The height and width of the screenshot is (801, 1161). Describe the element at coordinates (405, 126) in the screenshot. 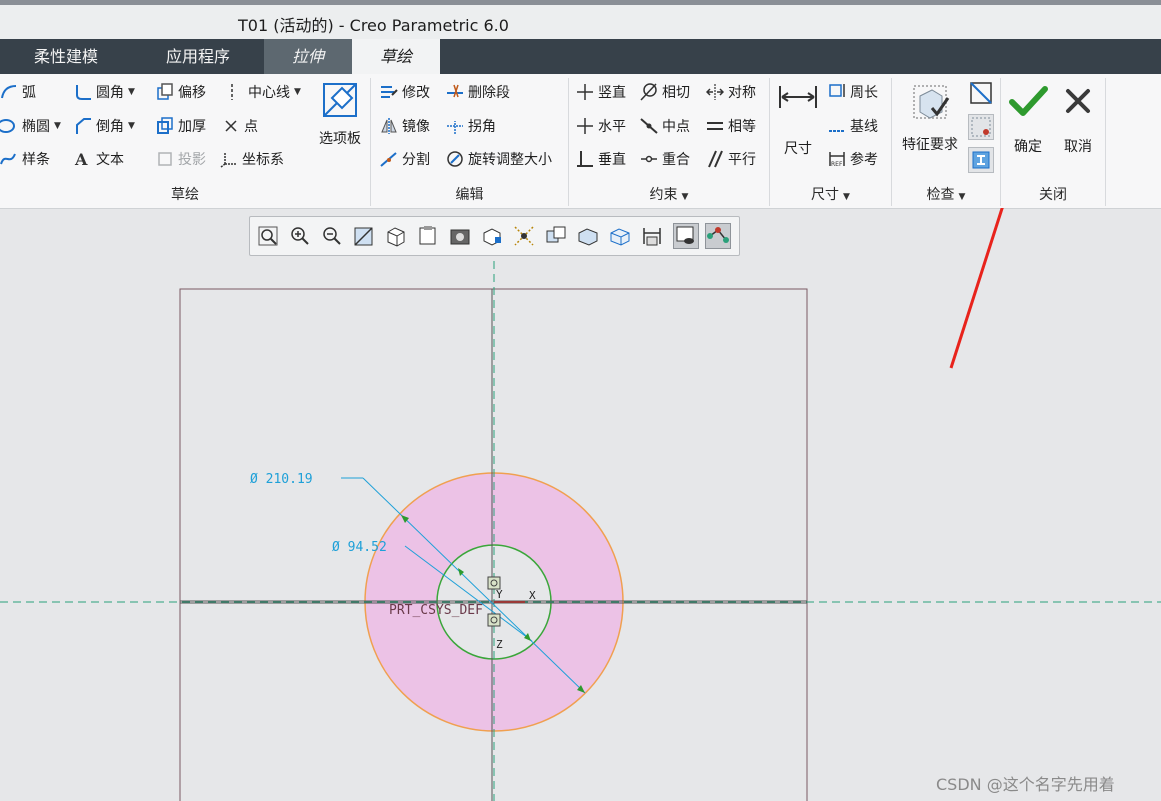

I see `mirror-command: 镜像` at that location.